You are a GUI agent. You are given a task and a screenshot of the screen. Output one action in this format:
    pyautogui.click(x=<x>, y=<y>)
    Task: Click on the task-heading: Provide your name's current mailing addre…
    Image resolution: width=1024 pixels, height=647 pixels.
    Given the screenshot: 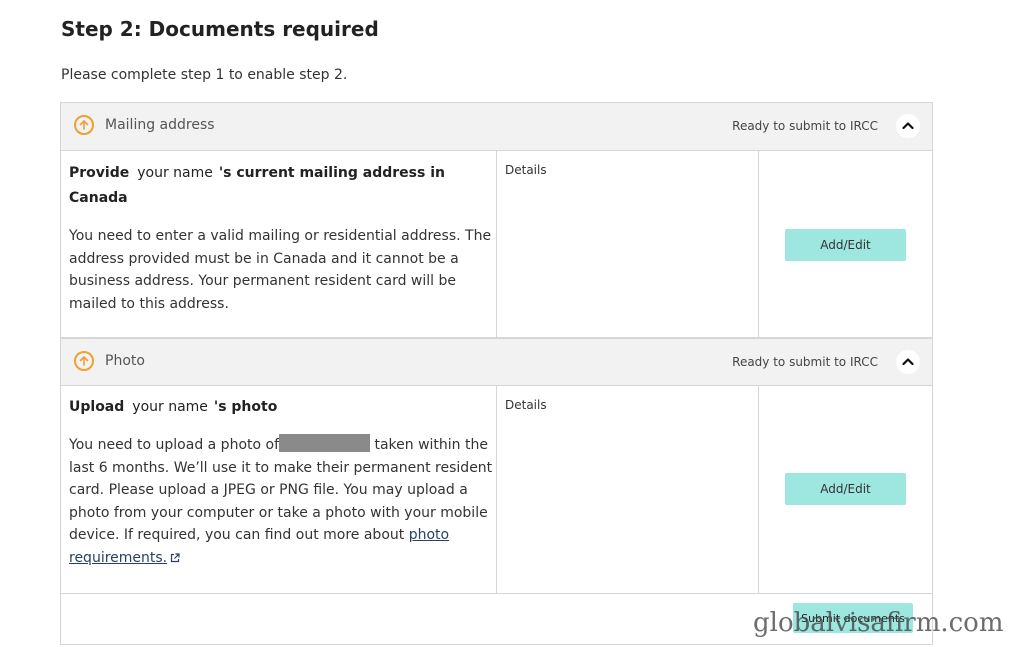 What is the action you would take?
    pyautogui.click(x=257, y=185)
    